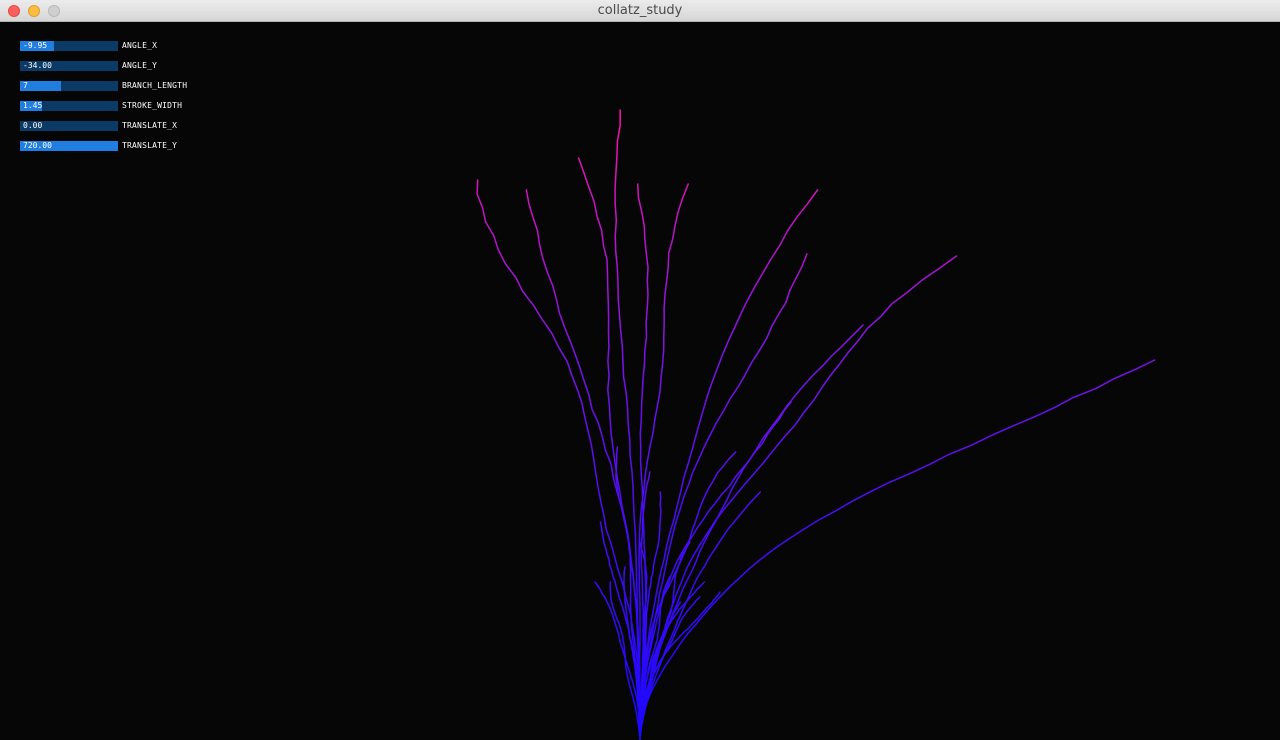  I want to click on slider-label: TRANSLATE_Y, so click(150, 145).